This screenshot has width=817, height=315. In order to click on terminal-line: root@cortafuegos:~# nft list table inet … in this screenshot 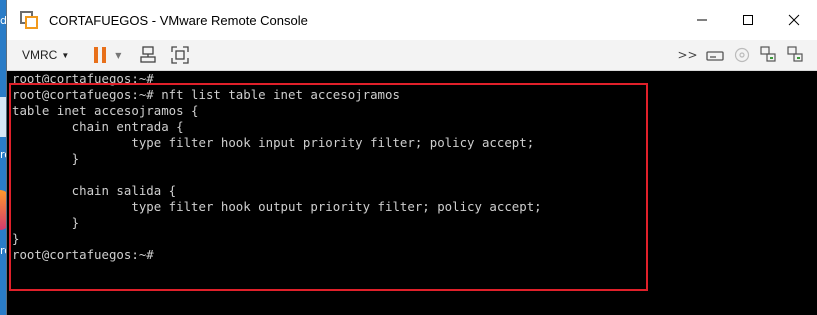, I will do `click(206, 94)`.